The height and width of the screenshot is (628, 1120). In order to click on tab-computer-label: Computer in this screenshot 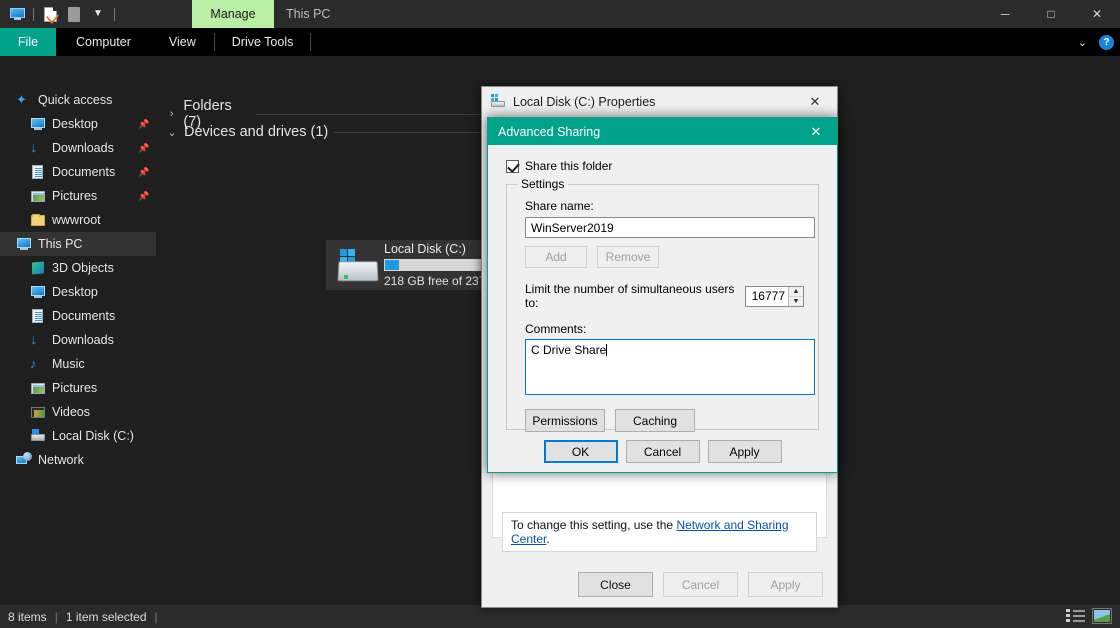, I will do `click(103, 42)`.